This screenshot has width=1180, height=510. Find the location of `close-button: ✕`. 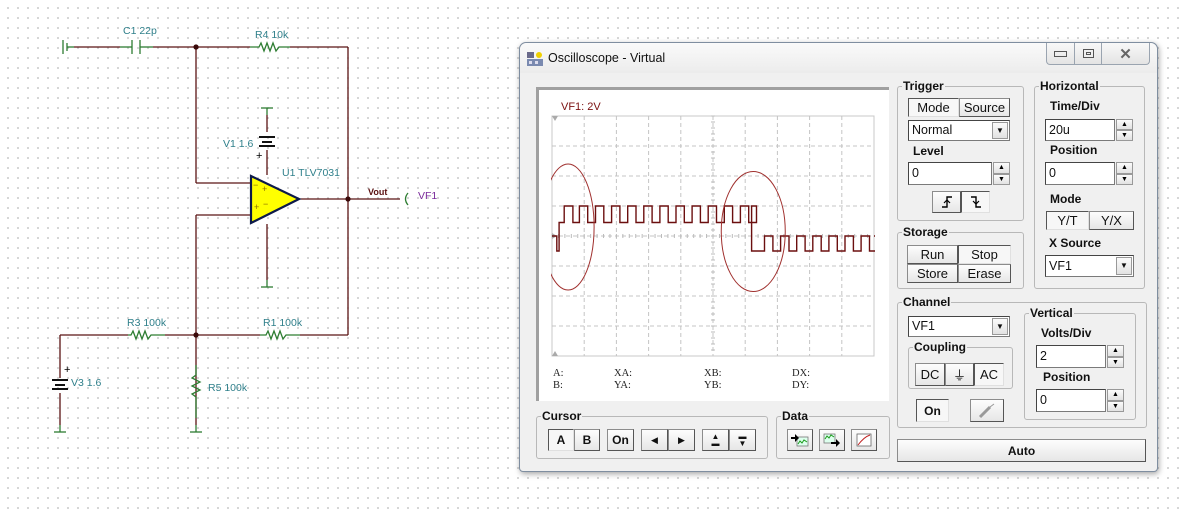

close-button: ✕ is located at coordinates (1125, 54).